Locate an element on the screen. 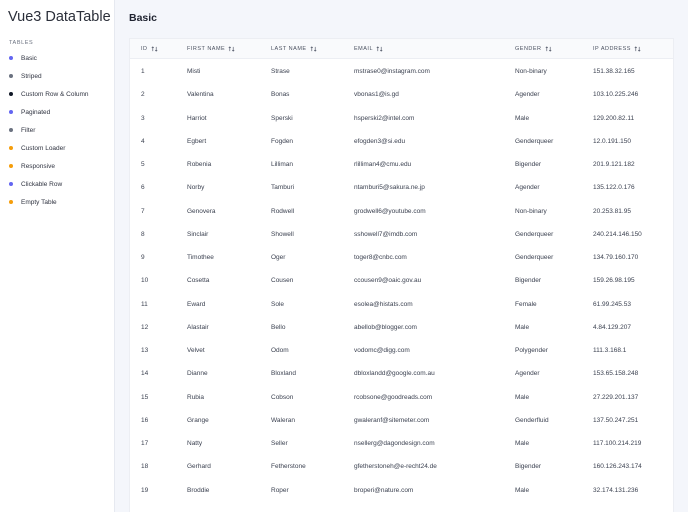  cell-last-name: Bonas is located at coordinates (280, 95).